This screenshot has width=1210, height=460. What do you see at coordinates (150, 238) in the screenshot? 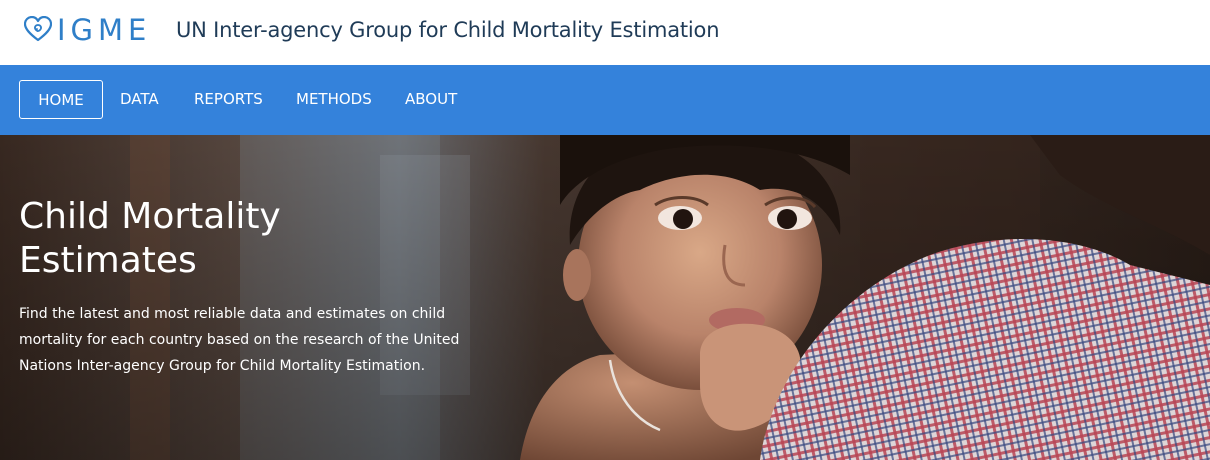
I see `hero-title: Child Mortality Estimates` at bounding box center [150, 238].